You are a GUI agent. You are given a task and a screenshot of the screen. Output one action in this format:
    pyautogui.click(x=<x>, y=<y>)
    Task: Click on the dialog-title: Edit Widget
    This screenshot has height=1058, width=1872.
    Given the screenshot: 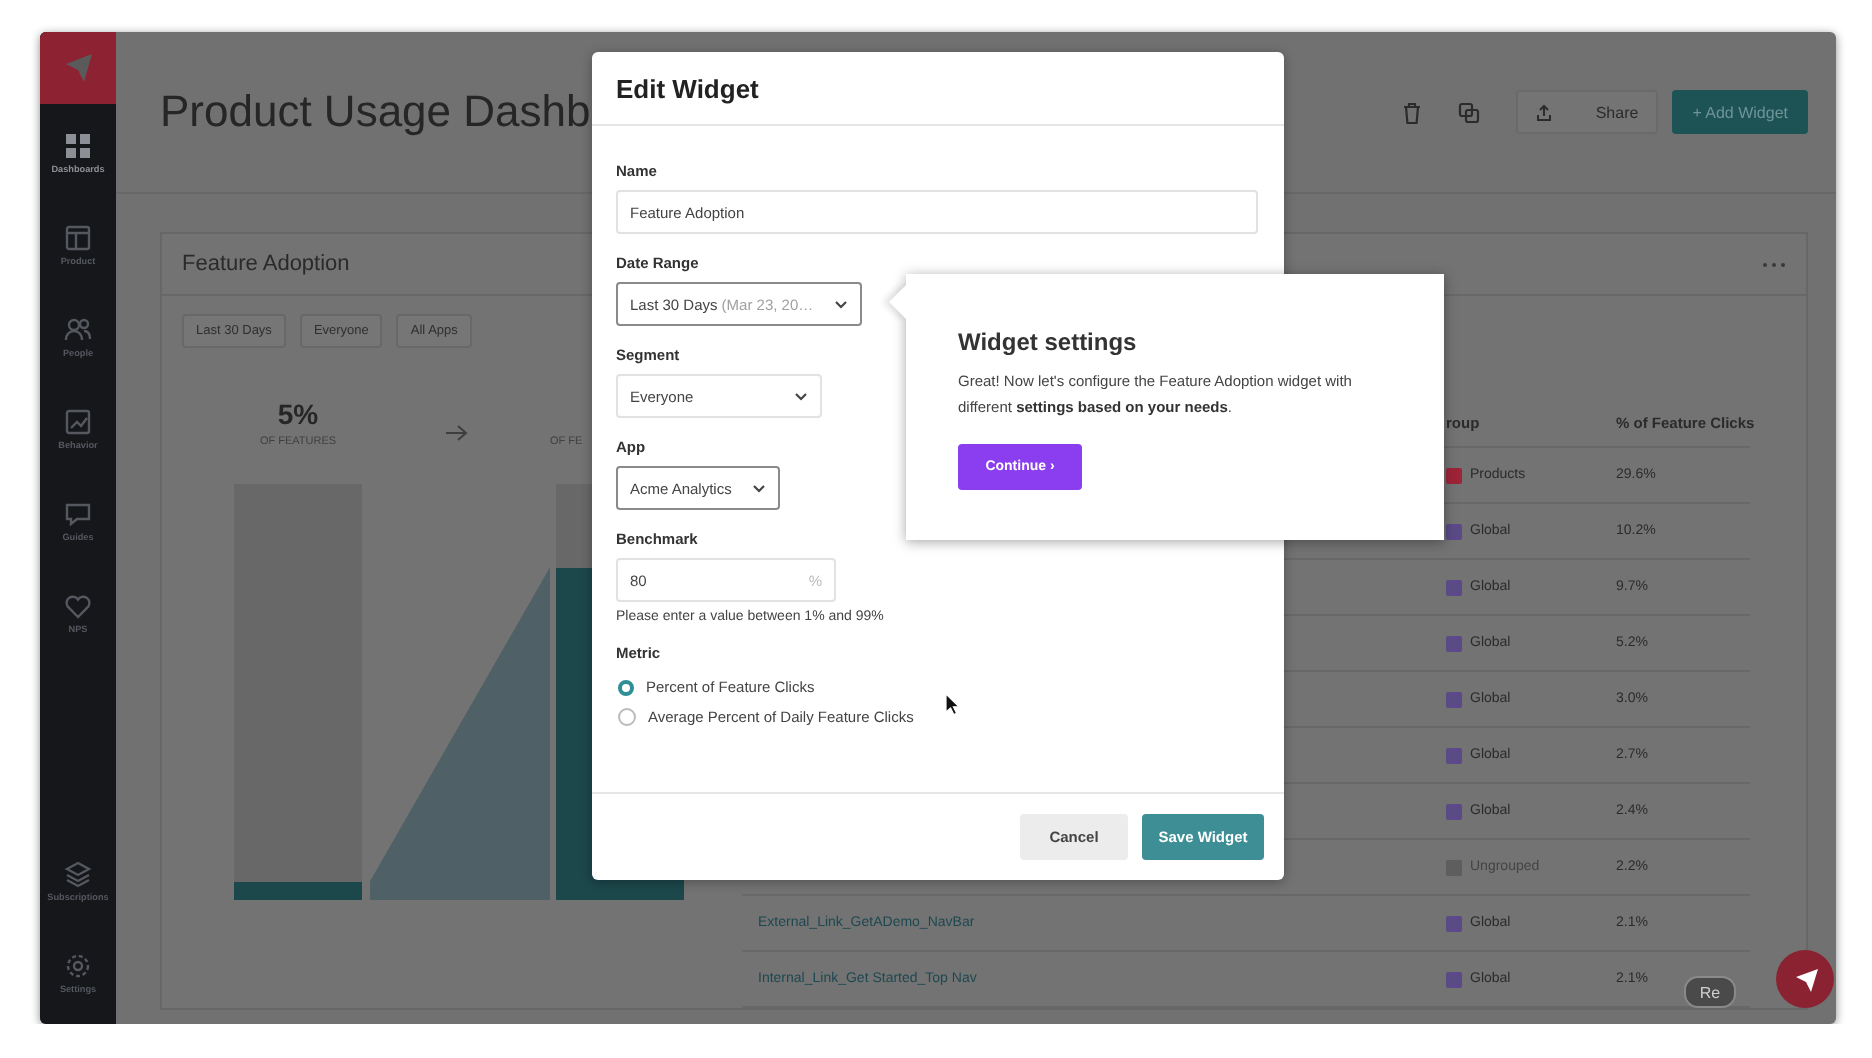 What is the action you would take?
    pyautogui.click(x=687, y=88)
    